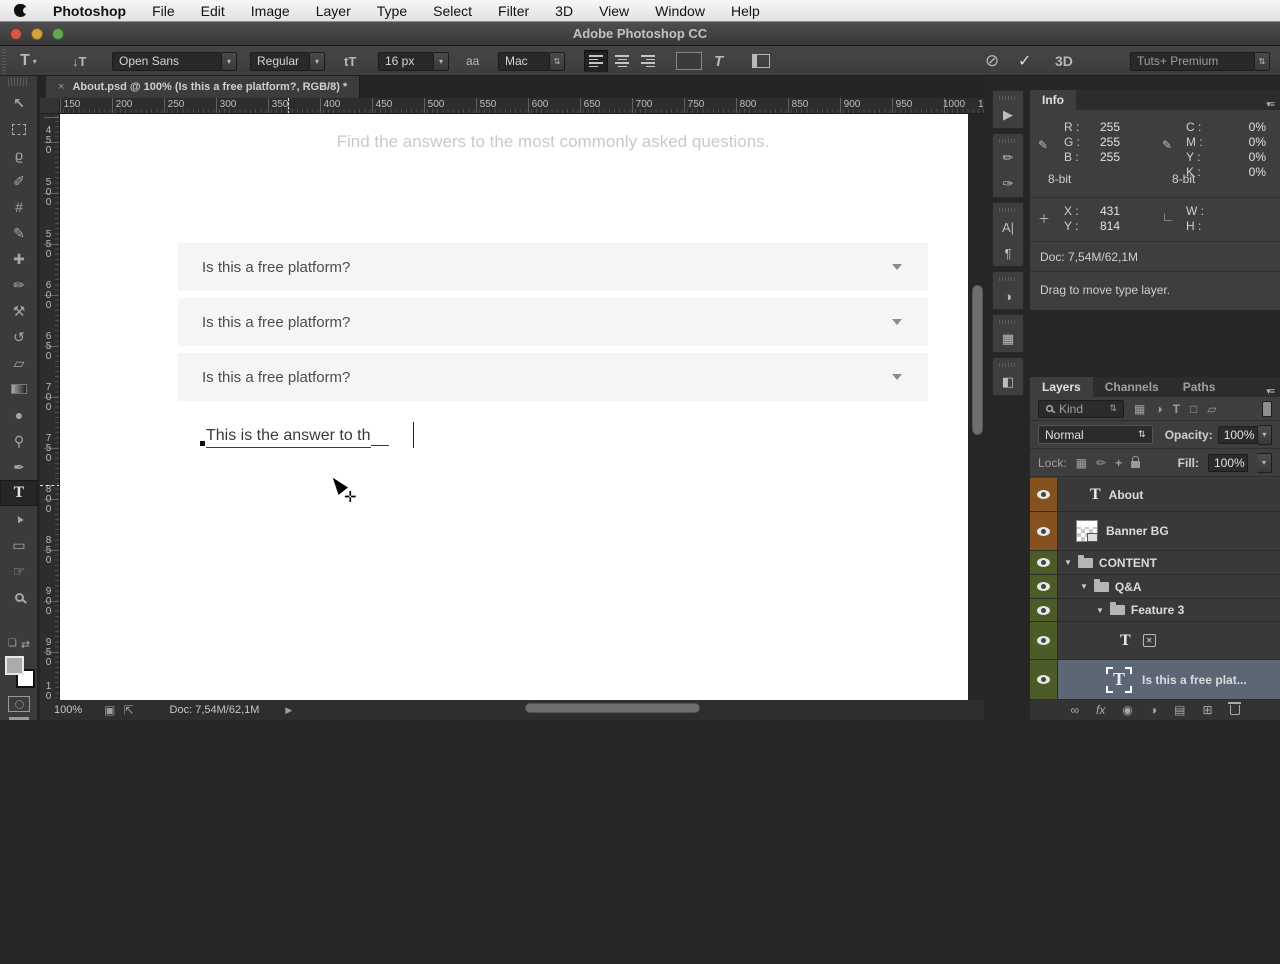 The width and height of the screenshot is (1280, 964). Describe the element at coordinates (1008, 115) in the screenshot. I see `actions-panel-icon: ▶` at that location.